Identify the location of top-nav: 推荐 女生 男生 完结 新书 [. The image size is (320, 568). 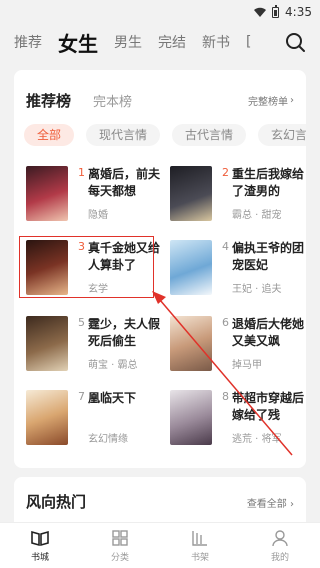
(160, 42).